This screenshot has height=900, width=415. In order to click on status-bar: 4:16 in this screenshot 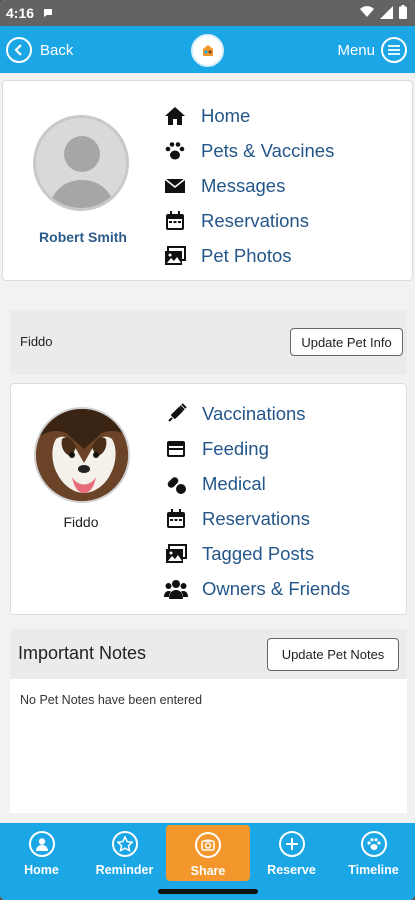, I will do `click(207, 13)`.